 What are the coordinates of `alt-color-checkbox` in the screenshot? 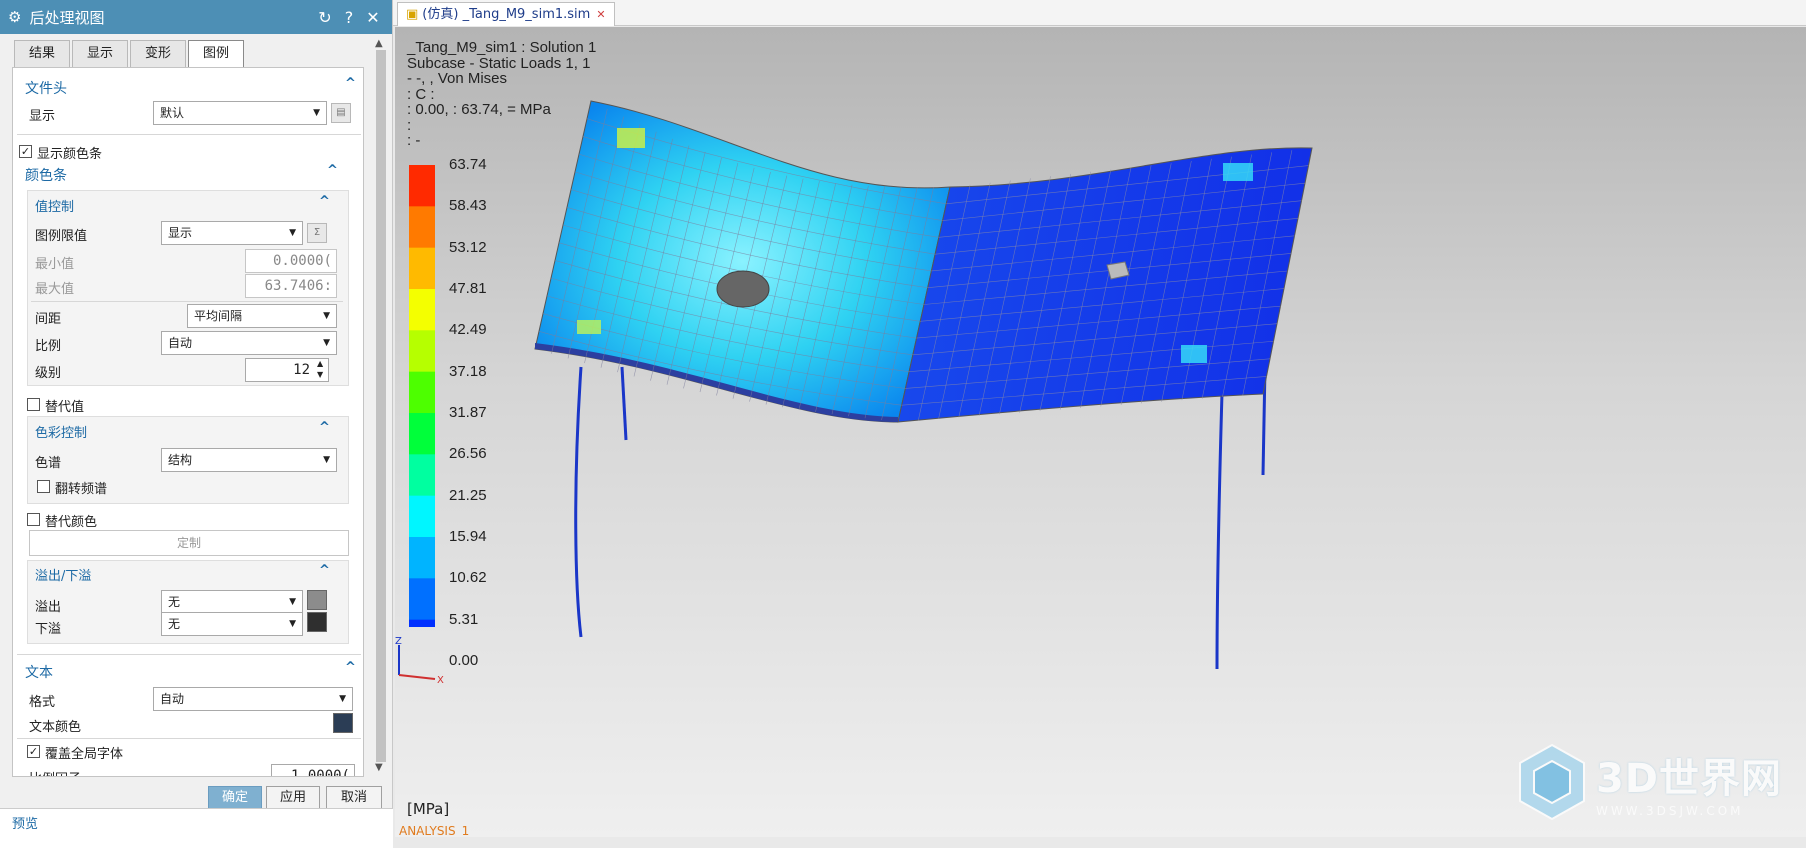 It's located at (33, 519).